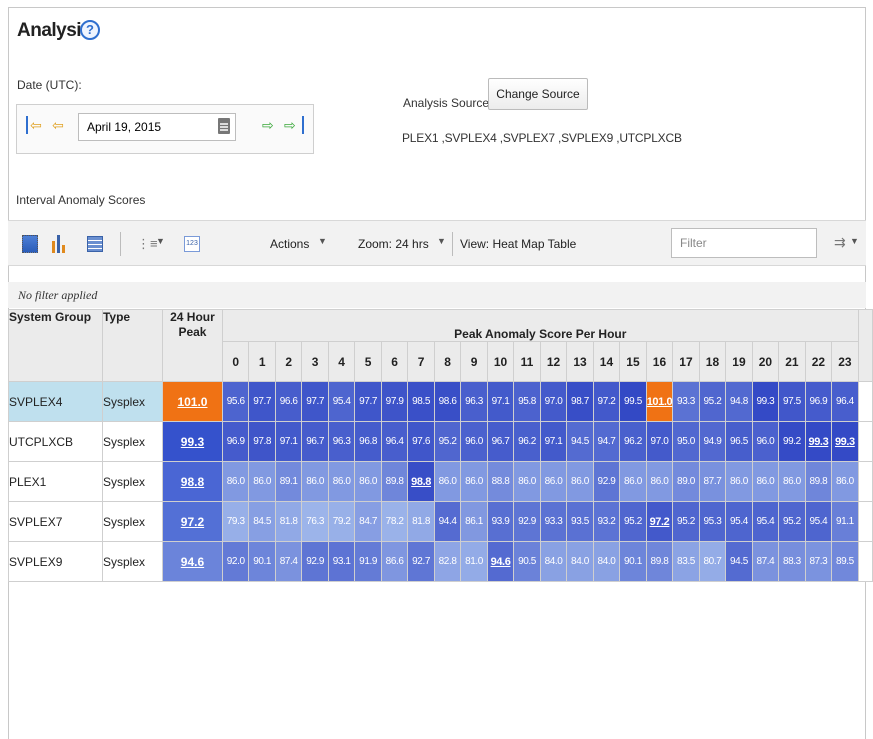 The height and width of the screenshot is (739, 873). Describe the element at coordinates (235, 521) in the screenshot. I see `heat-cell: 79.3` at that location.